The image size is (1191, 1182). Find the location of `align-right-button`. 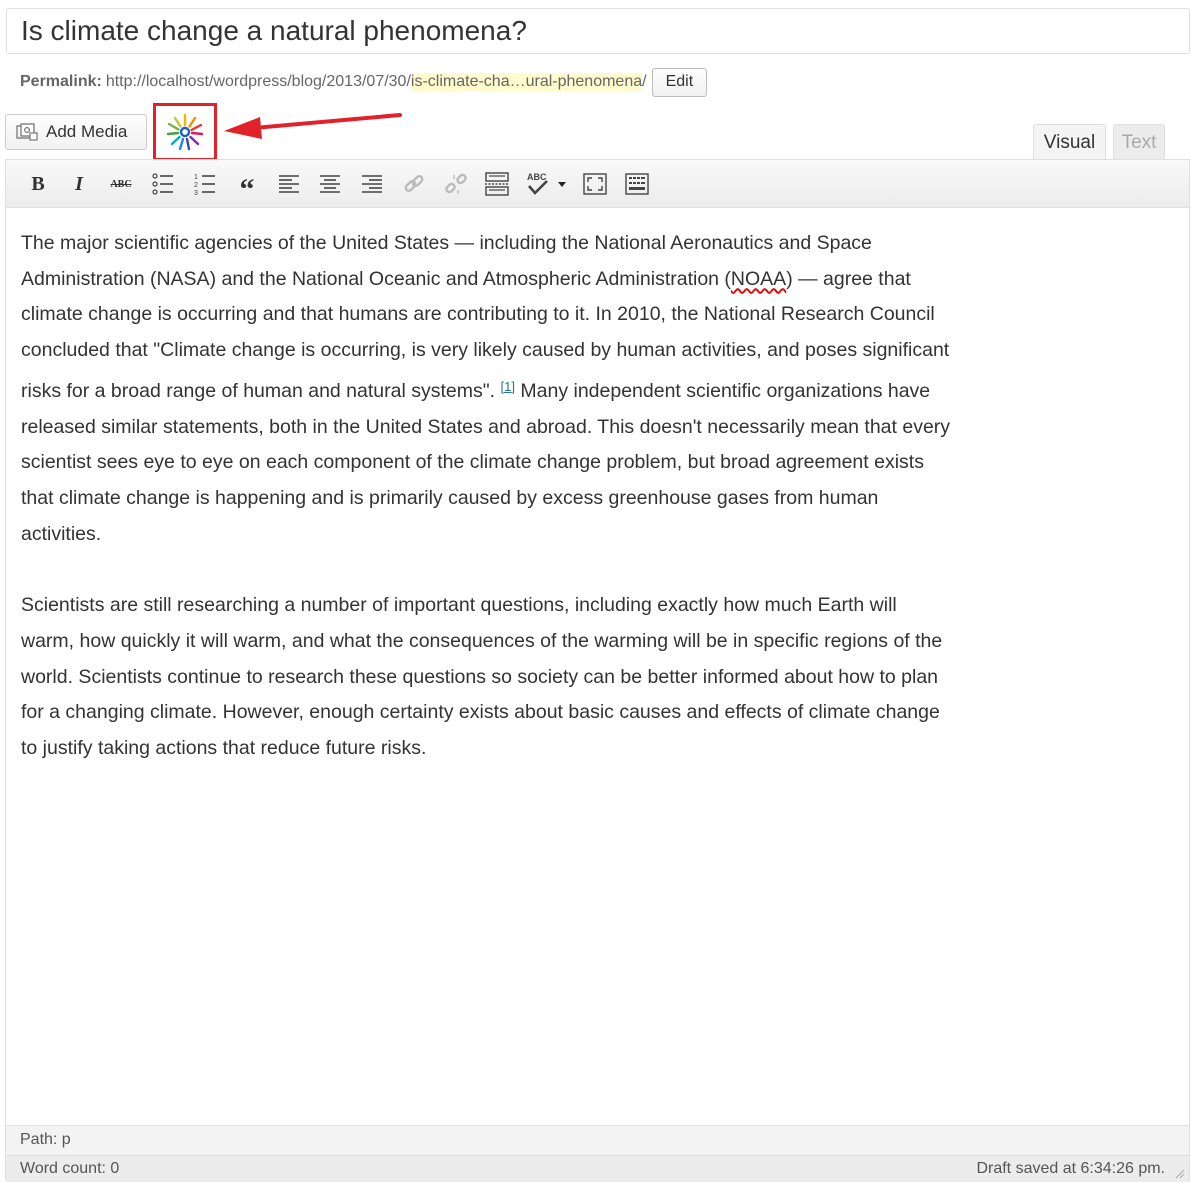

align-right-button is located at coordinates (372, 184).